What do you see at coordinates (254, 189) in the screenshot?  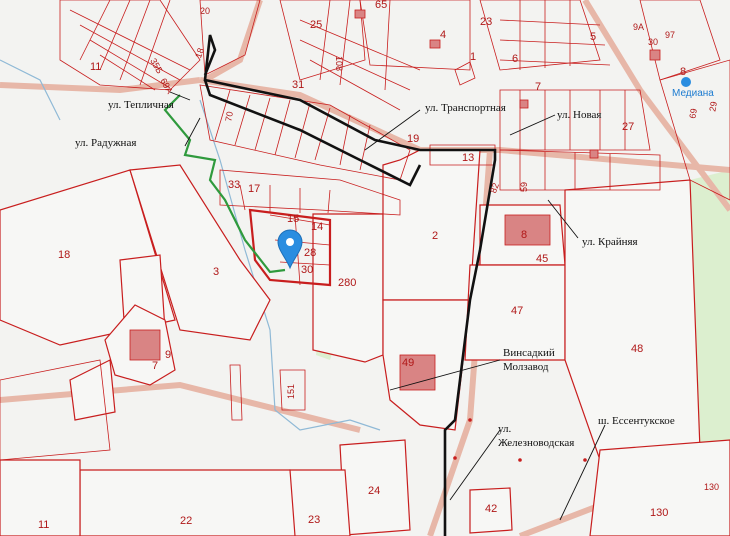 I see `parcel-number: 17` at bounding box center [254, 189].